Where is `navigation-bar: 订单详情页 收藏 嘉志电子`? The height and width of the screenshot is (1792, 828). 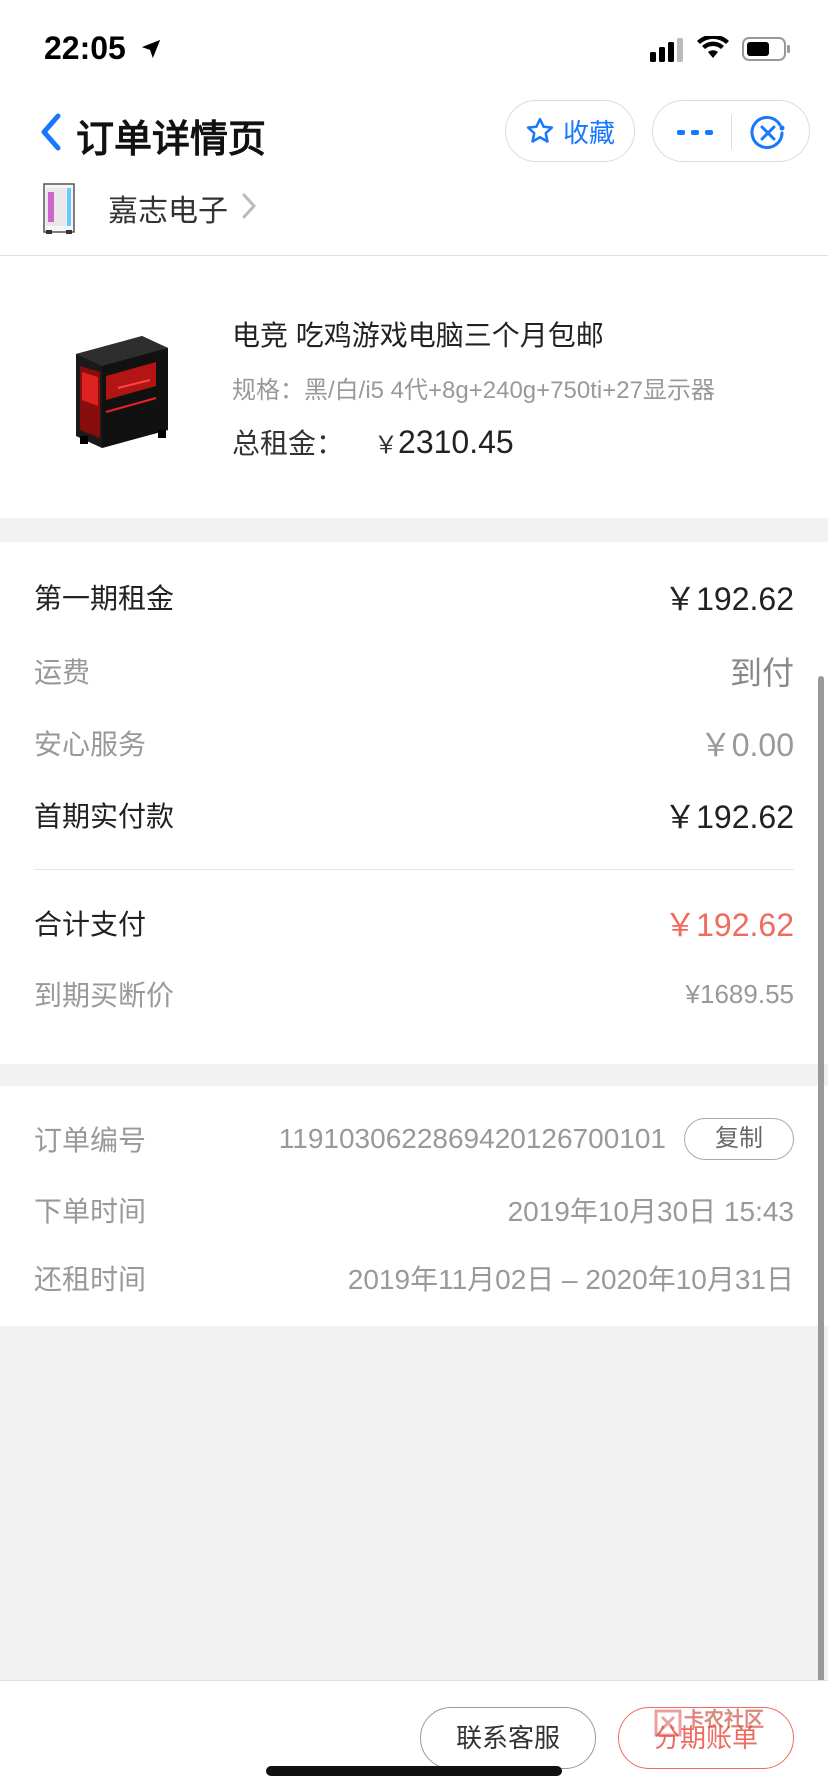
navigation-bar: 订单详情页 收藏 嘉志电子 is located at coordinates (414, 178).